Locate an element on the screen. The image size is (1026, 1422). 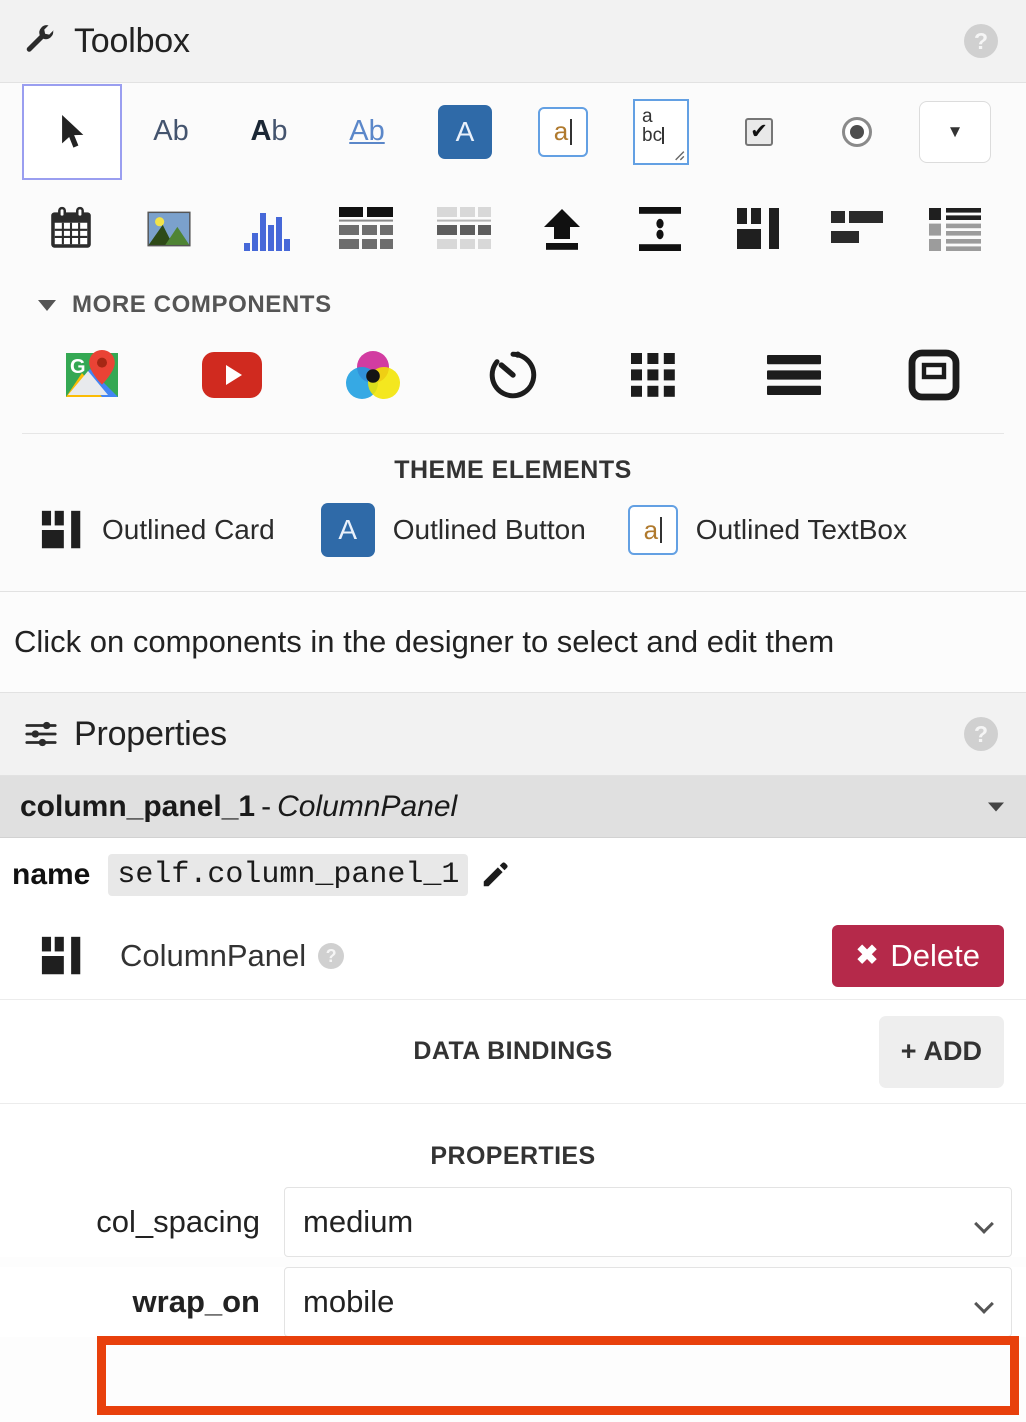
property-value-wrap-on: mobile is located at coordinates (349, 1301).